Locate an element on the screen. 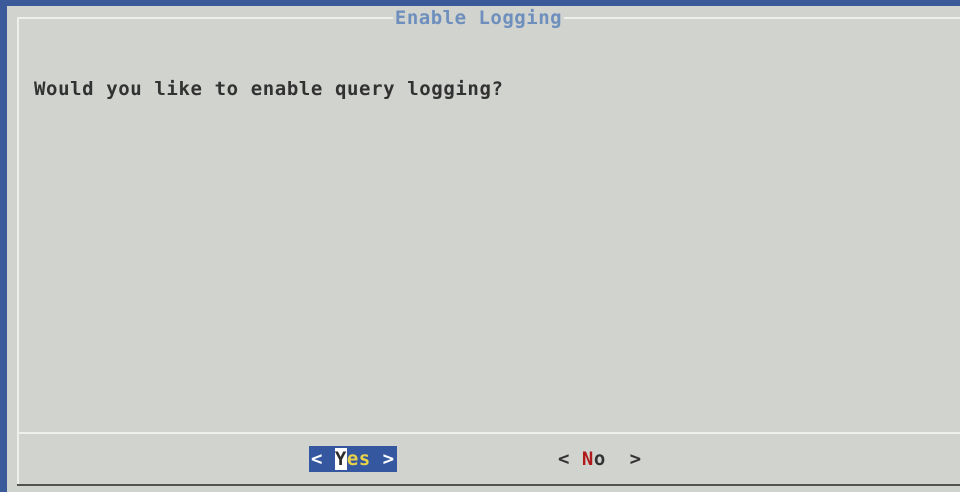 The image size is (960, 492). yes-button-close-bracket: > is located at coordinates (382, 459).